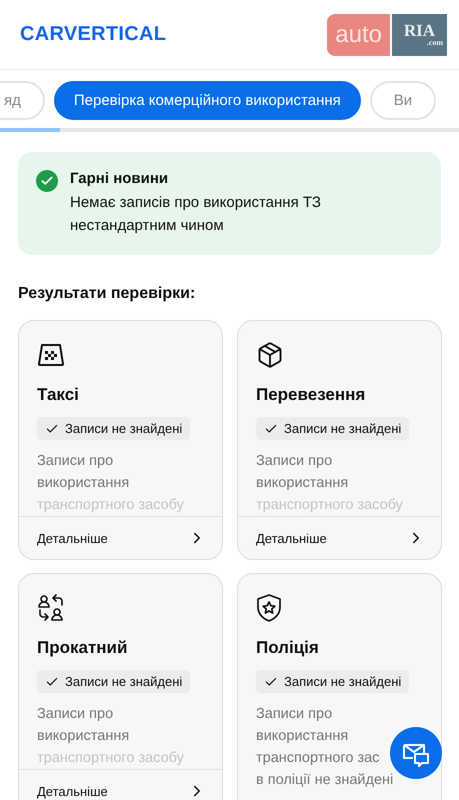 The height and width of the screenshot is (800, 459). Describe the element at coordinates (318, 758) in the screenshot. I see `card-description-line: транспортного зас` at that location.